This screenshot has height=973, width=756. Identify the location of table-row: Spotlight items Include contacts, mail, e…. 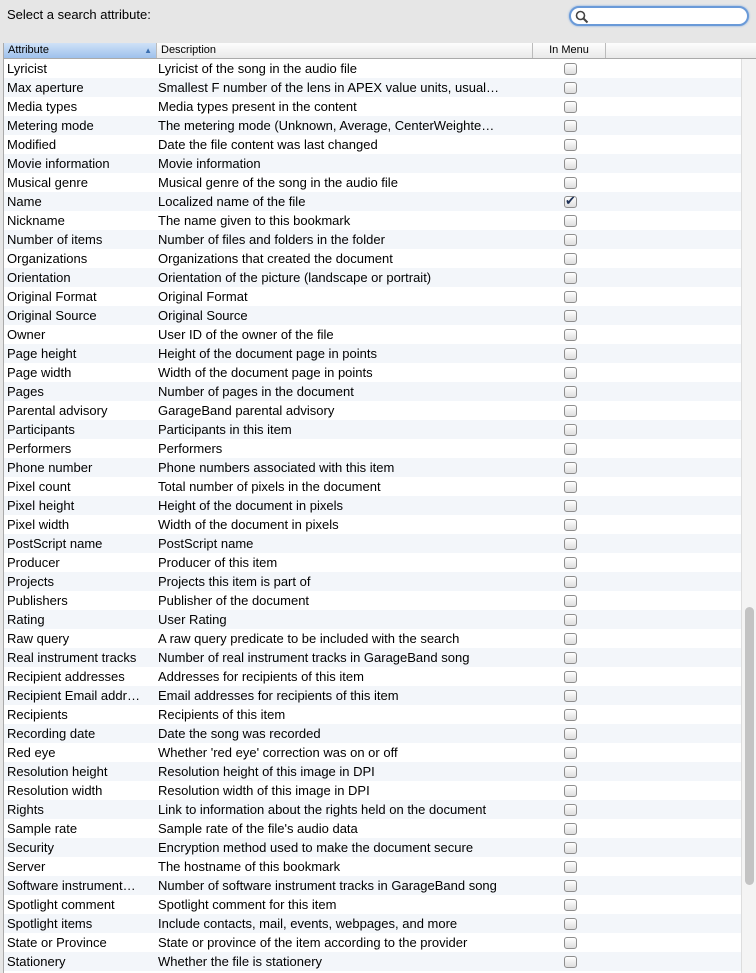
(372, 923).